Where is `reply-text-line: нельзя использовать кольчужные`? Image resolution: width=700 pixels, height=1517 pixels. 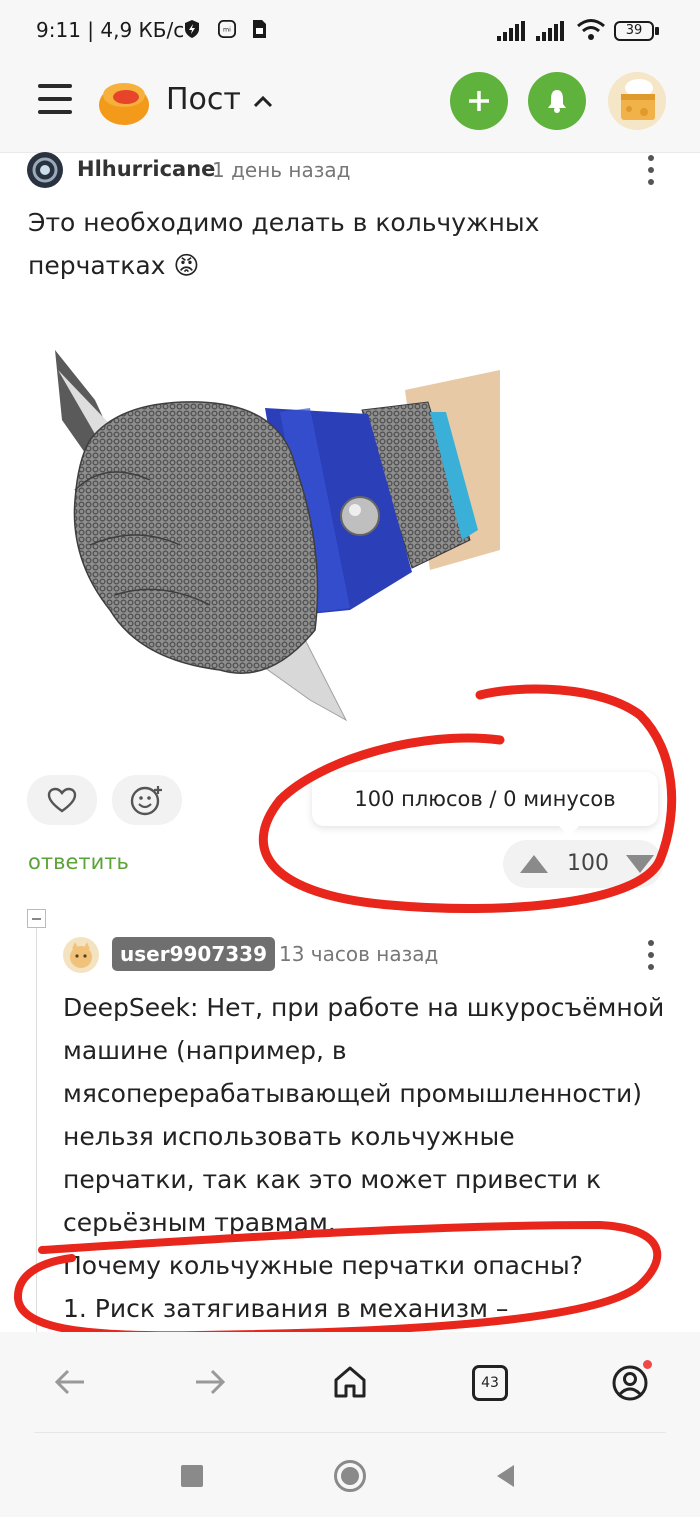
reply-text-line: нельзя использовать кольчужные is located at coordinates (289, 1136).